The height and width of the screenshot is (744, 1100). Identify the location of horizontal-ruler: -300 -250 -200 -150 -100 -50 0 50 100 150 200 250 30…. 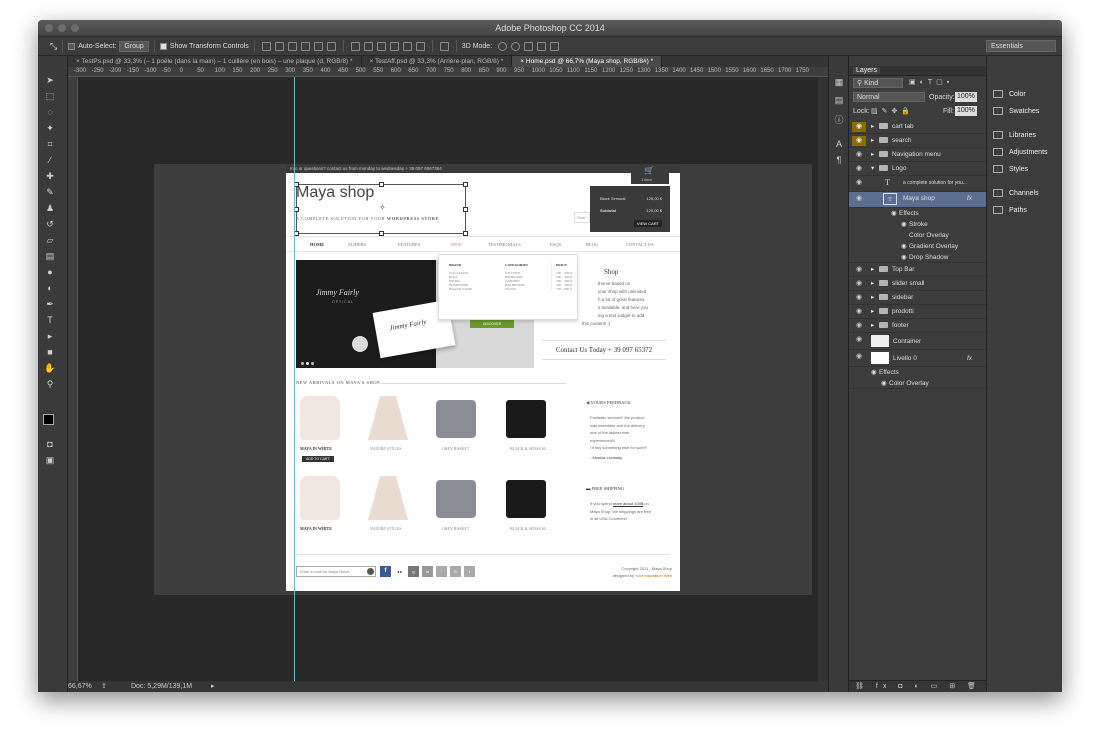
(448, 72).